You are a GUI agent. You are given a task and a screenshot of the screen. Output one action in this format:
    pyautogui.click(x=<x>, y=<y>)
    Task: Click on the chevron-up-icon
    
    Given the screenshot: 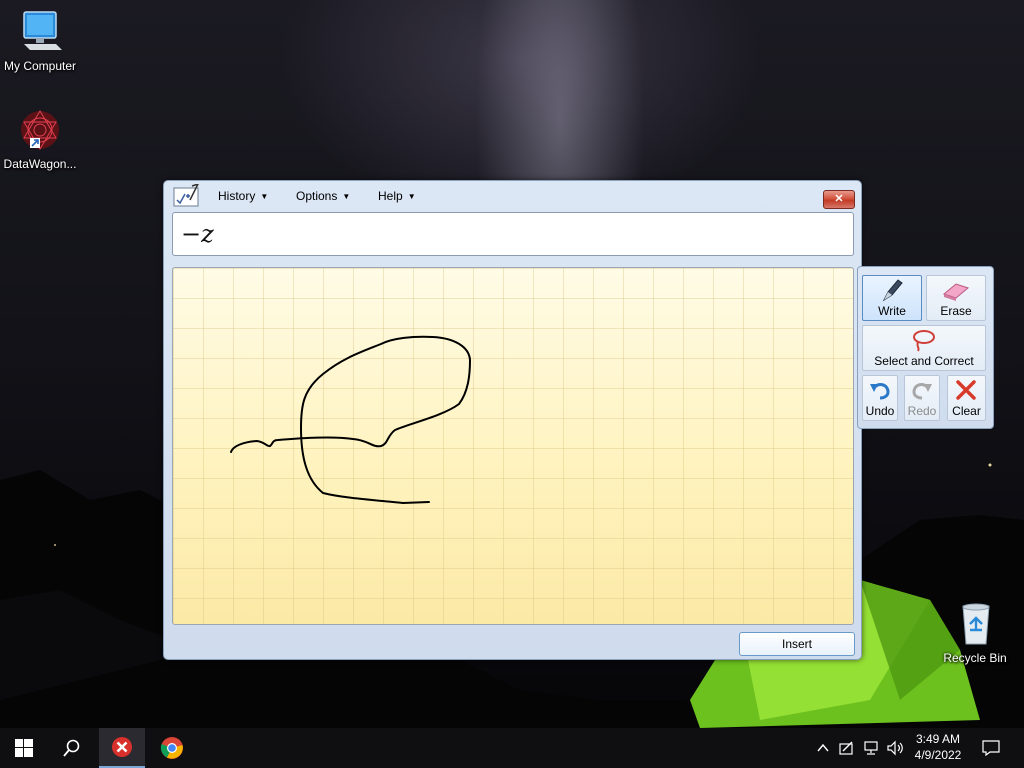 What is the action you would take?
    pyautogui.click(x=823, y=748)
    